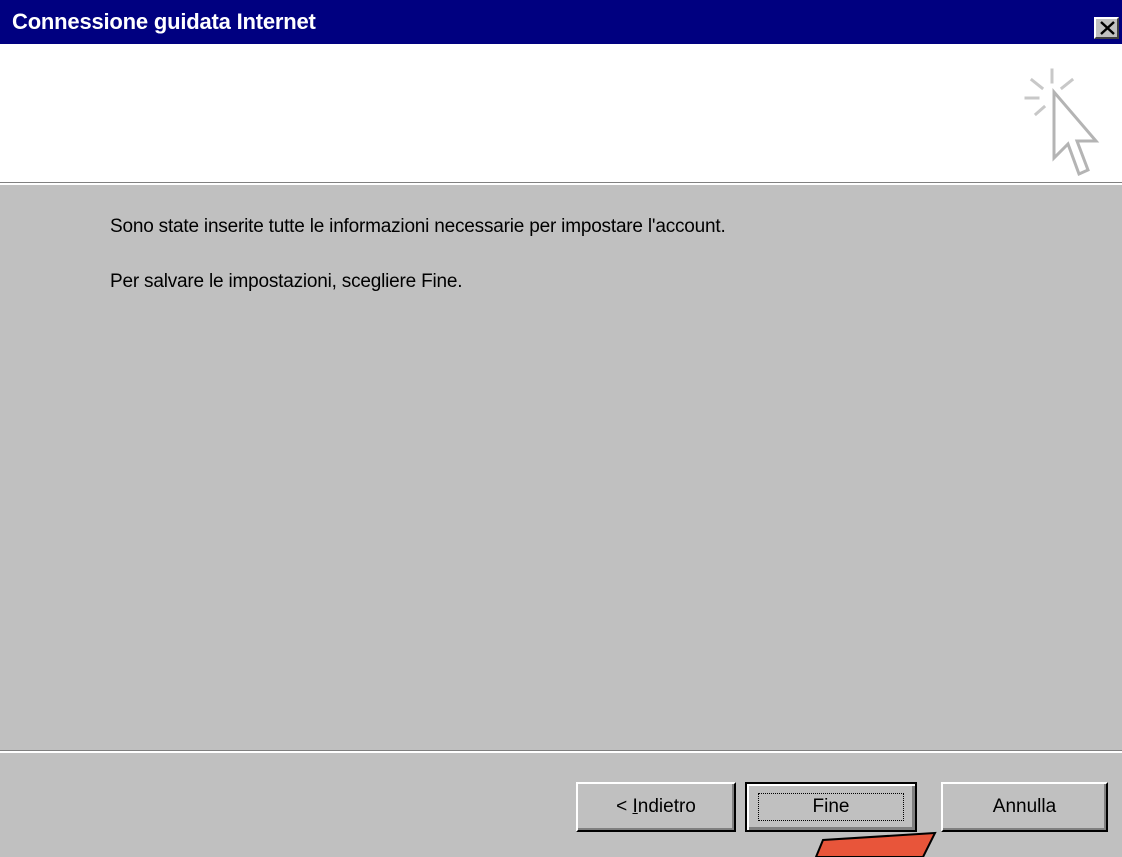  What do you see at coordinates (561, 752) in the screenshot?
I see `footer-divider-highlight` at bounding box center [561, 752].